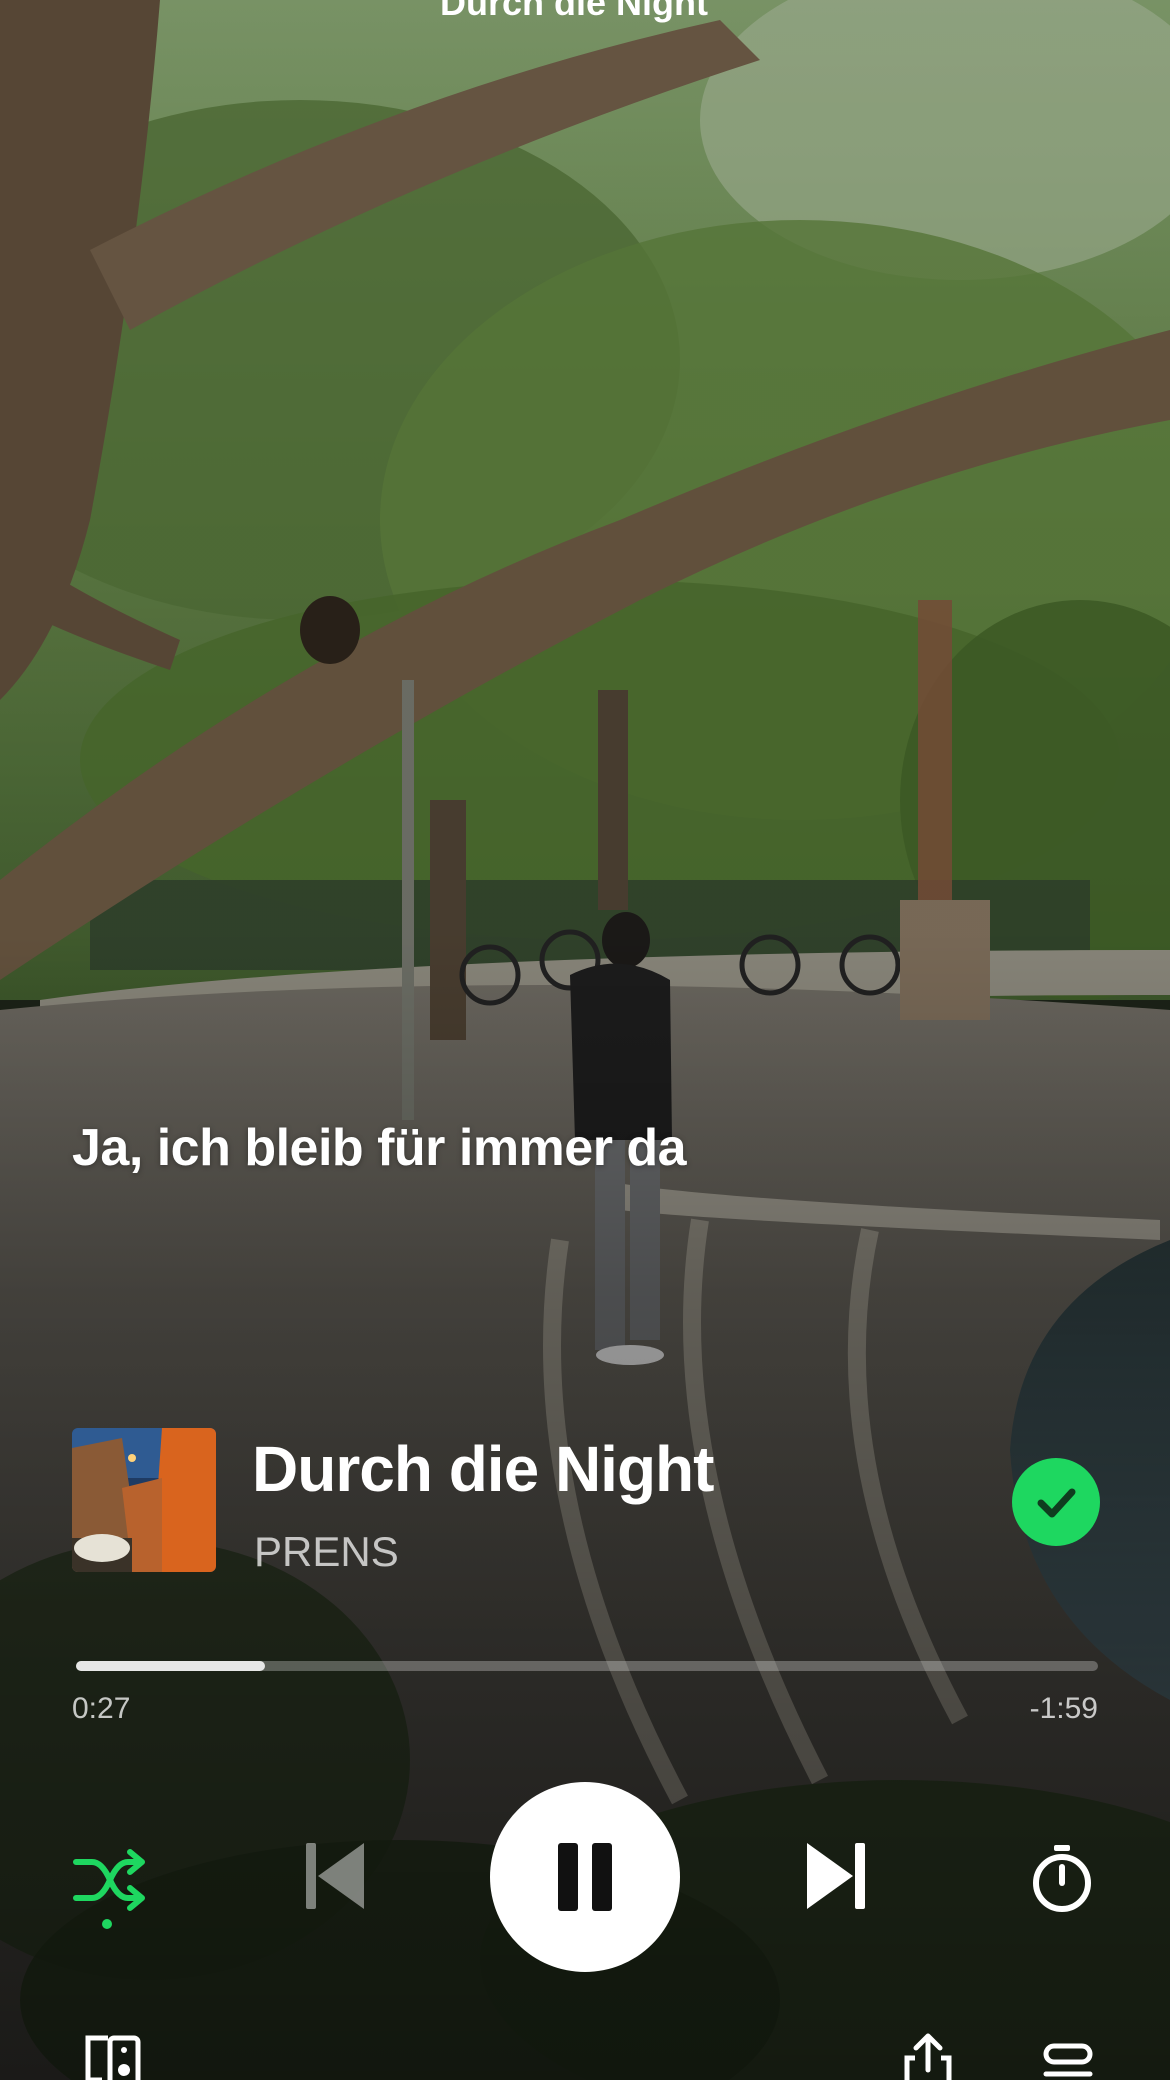  I want to click on pause-icon, so click(585, 1877).